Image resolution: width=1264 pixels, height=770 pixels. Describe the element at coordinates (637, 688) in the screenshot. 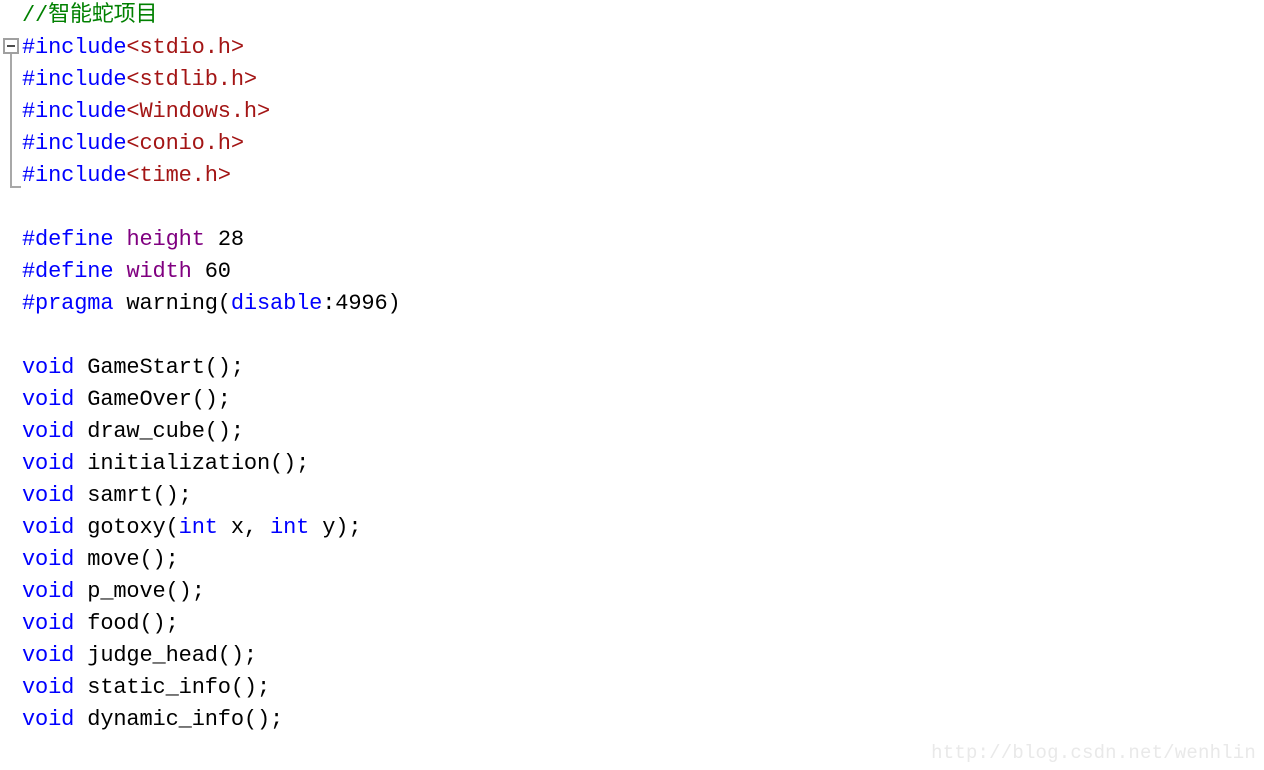

I see `code-line-22: void static_info();` at that location.